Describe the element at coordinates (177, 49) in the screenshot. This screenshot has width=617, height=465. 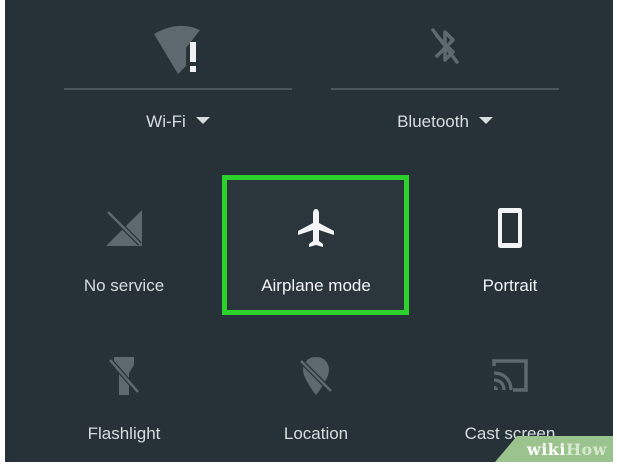
I see `wifi-alert-icon` at that location.